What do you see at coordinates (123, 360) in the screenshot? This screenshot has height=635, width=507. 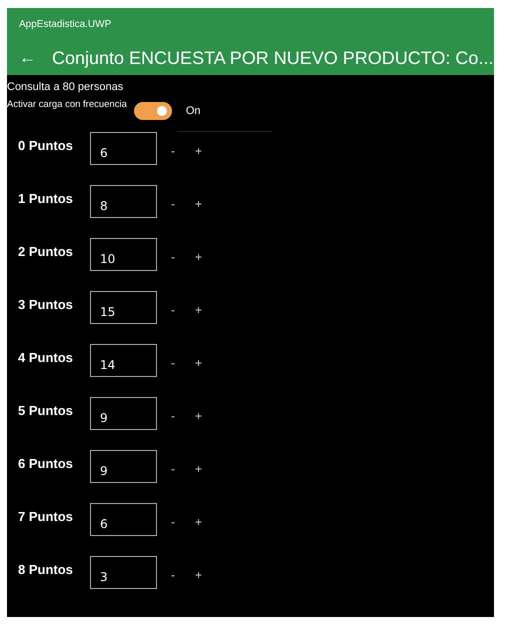 I see `value-input: 14` at bounding box center [123, 360].